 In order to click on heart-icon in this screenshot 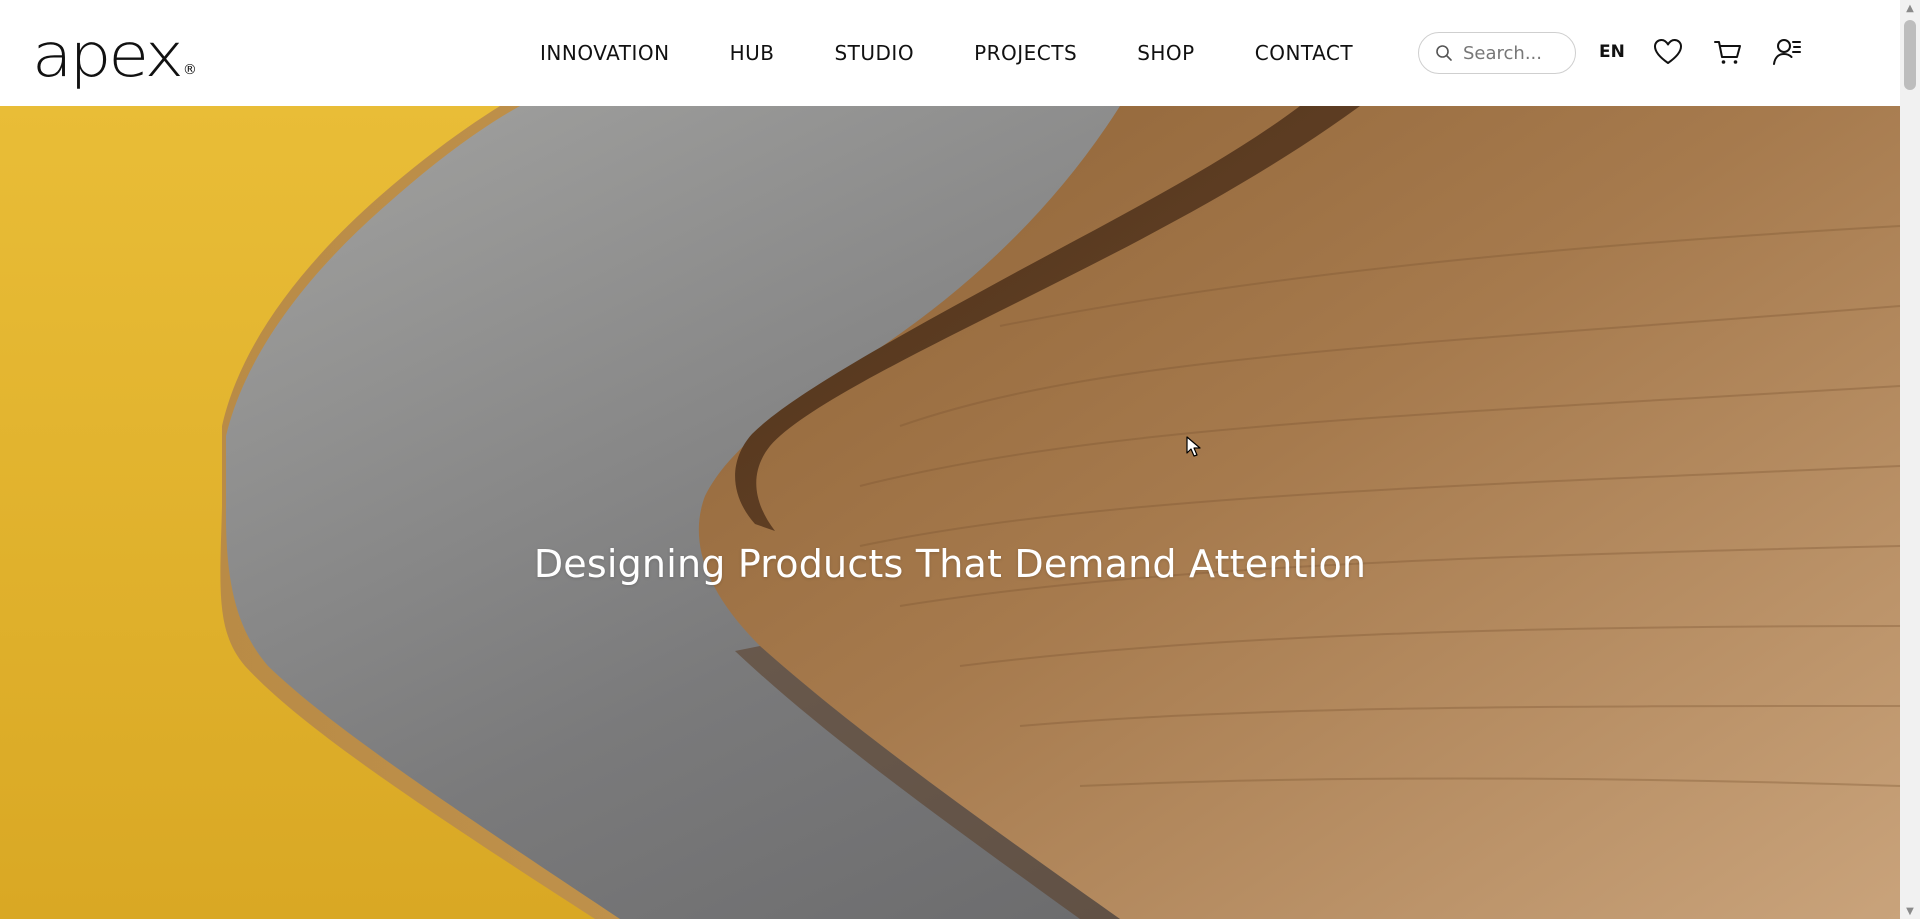, I will do `click(1668, 52)`.